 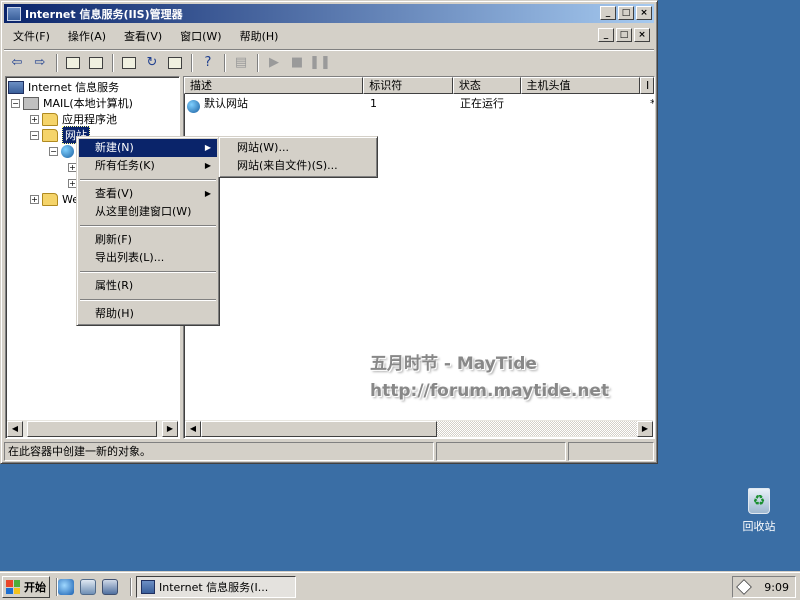 I want to click on tree-label: Internet 信息服务, so click(x=74, y=87).